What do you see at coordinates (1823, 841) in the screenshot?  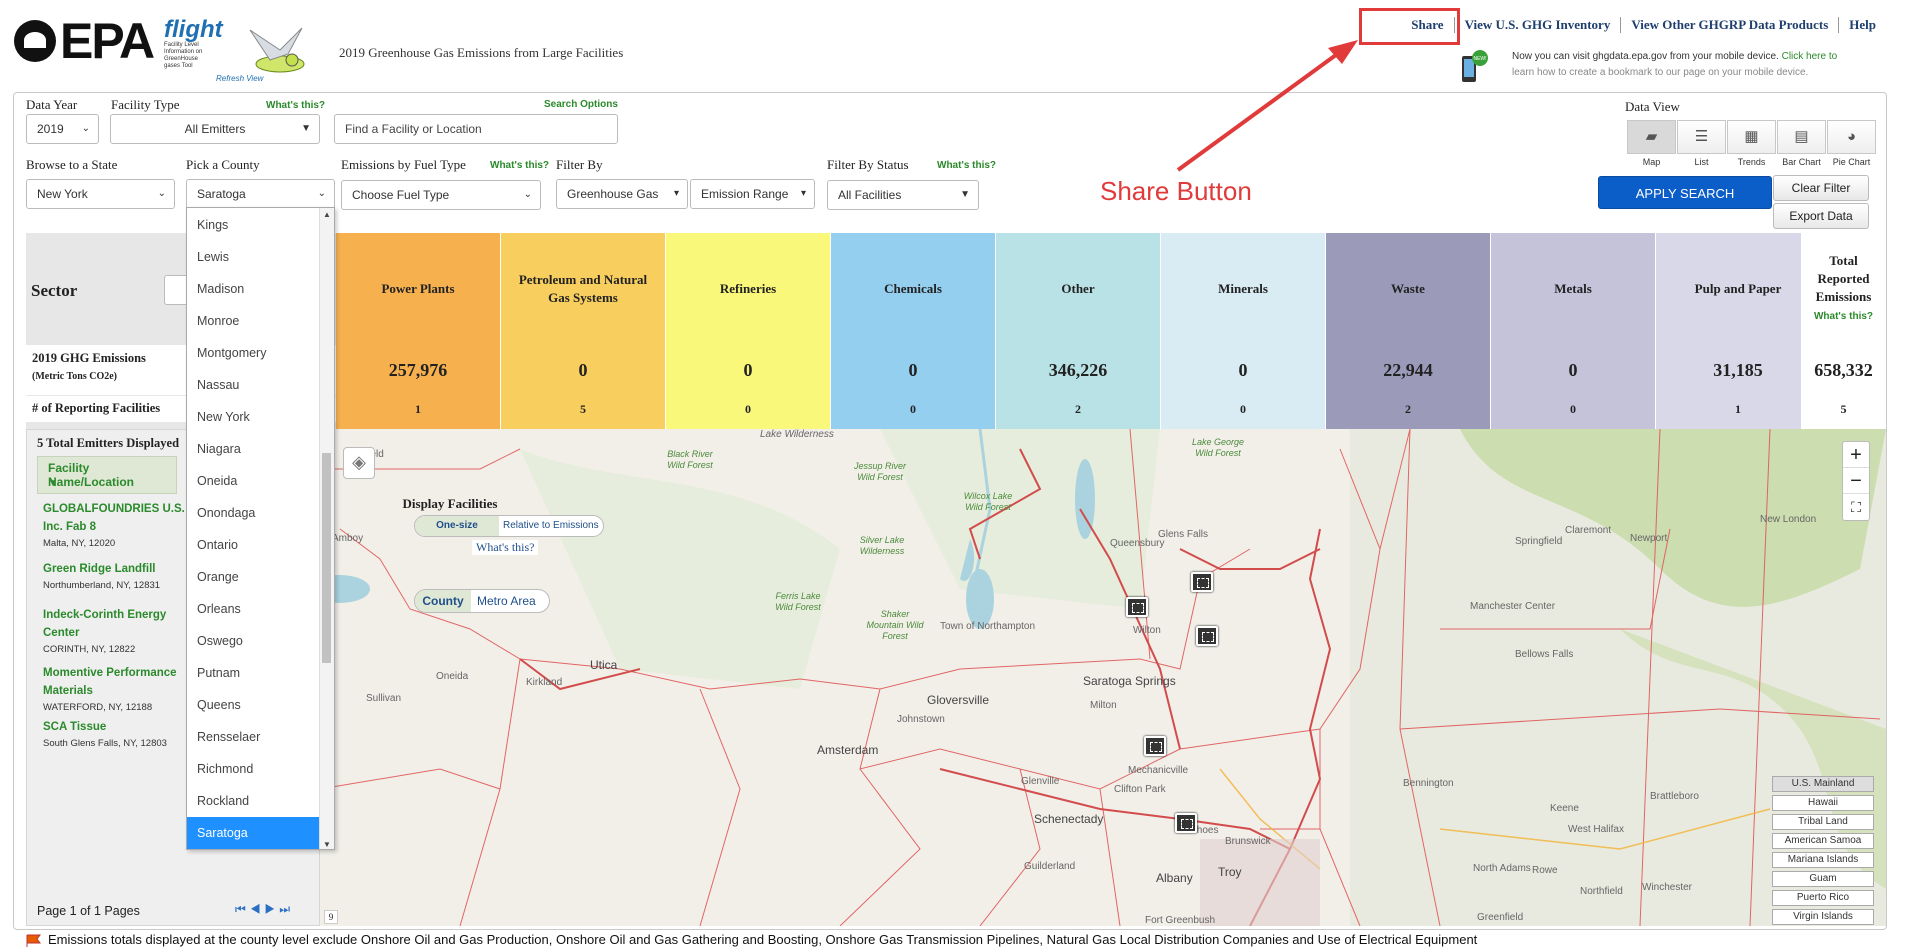 I see `region-button: American Samoa` at bounding box center [1823, 841].